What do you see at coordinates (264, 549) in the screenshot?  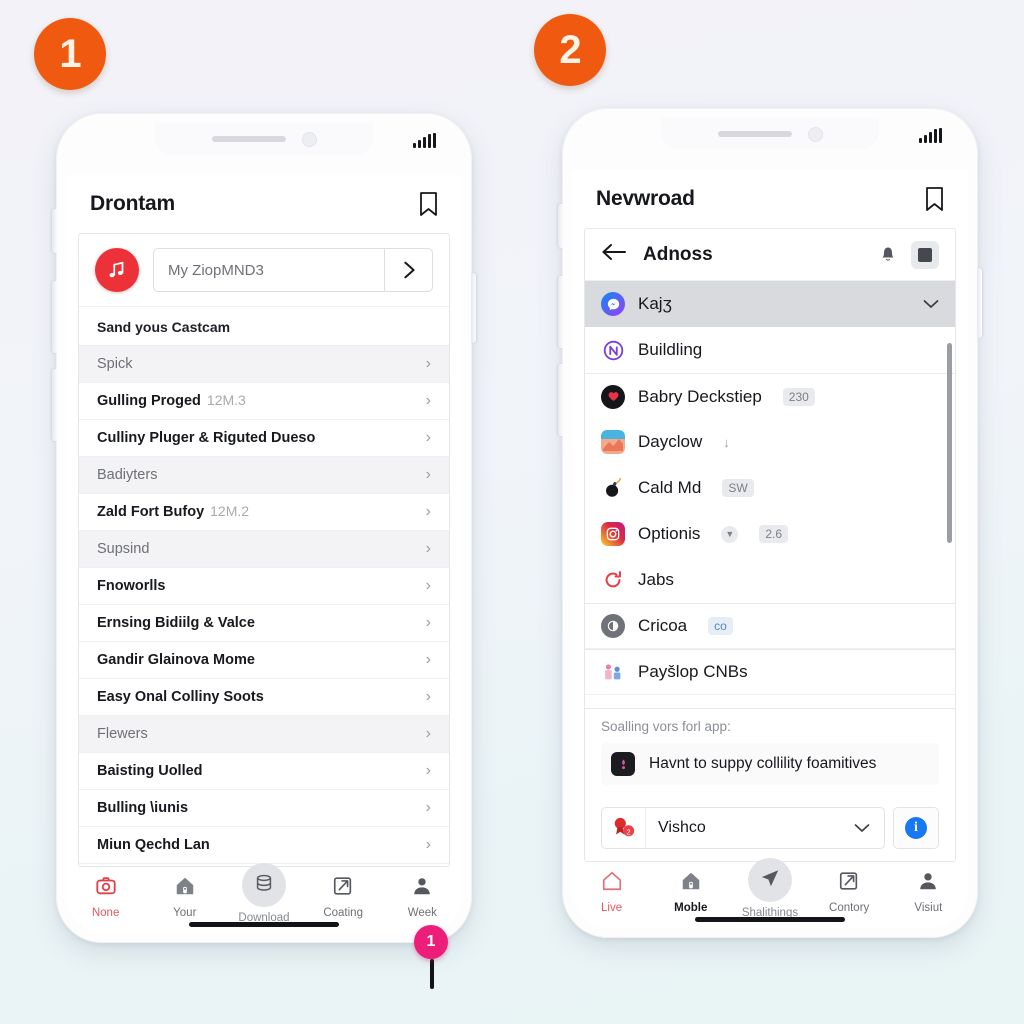 I see `list-item: Supsind ›` at bounding box center [264, 549].